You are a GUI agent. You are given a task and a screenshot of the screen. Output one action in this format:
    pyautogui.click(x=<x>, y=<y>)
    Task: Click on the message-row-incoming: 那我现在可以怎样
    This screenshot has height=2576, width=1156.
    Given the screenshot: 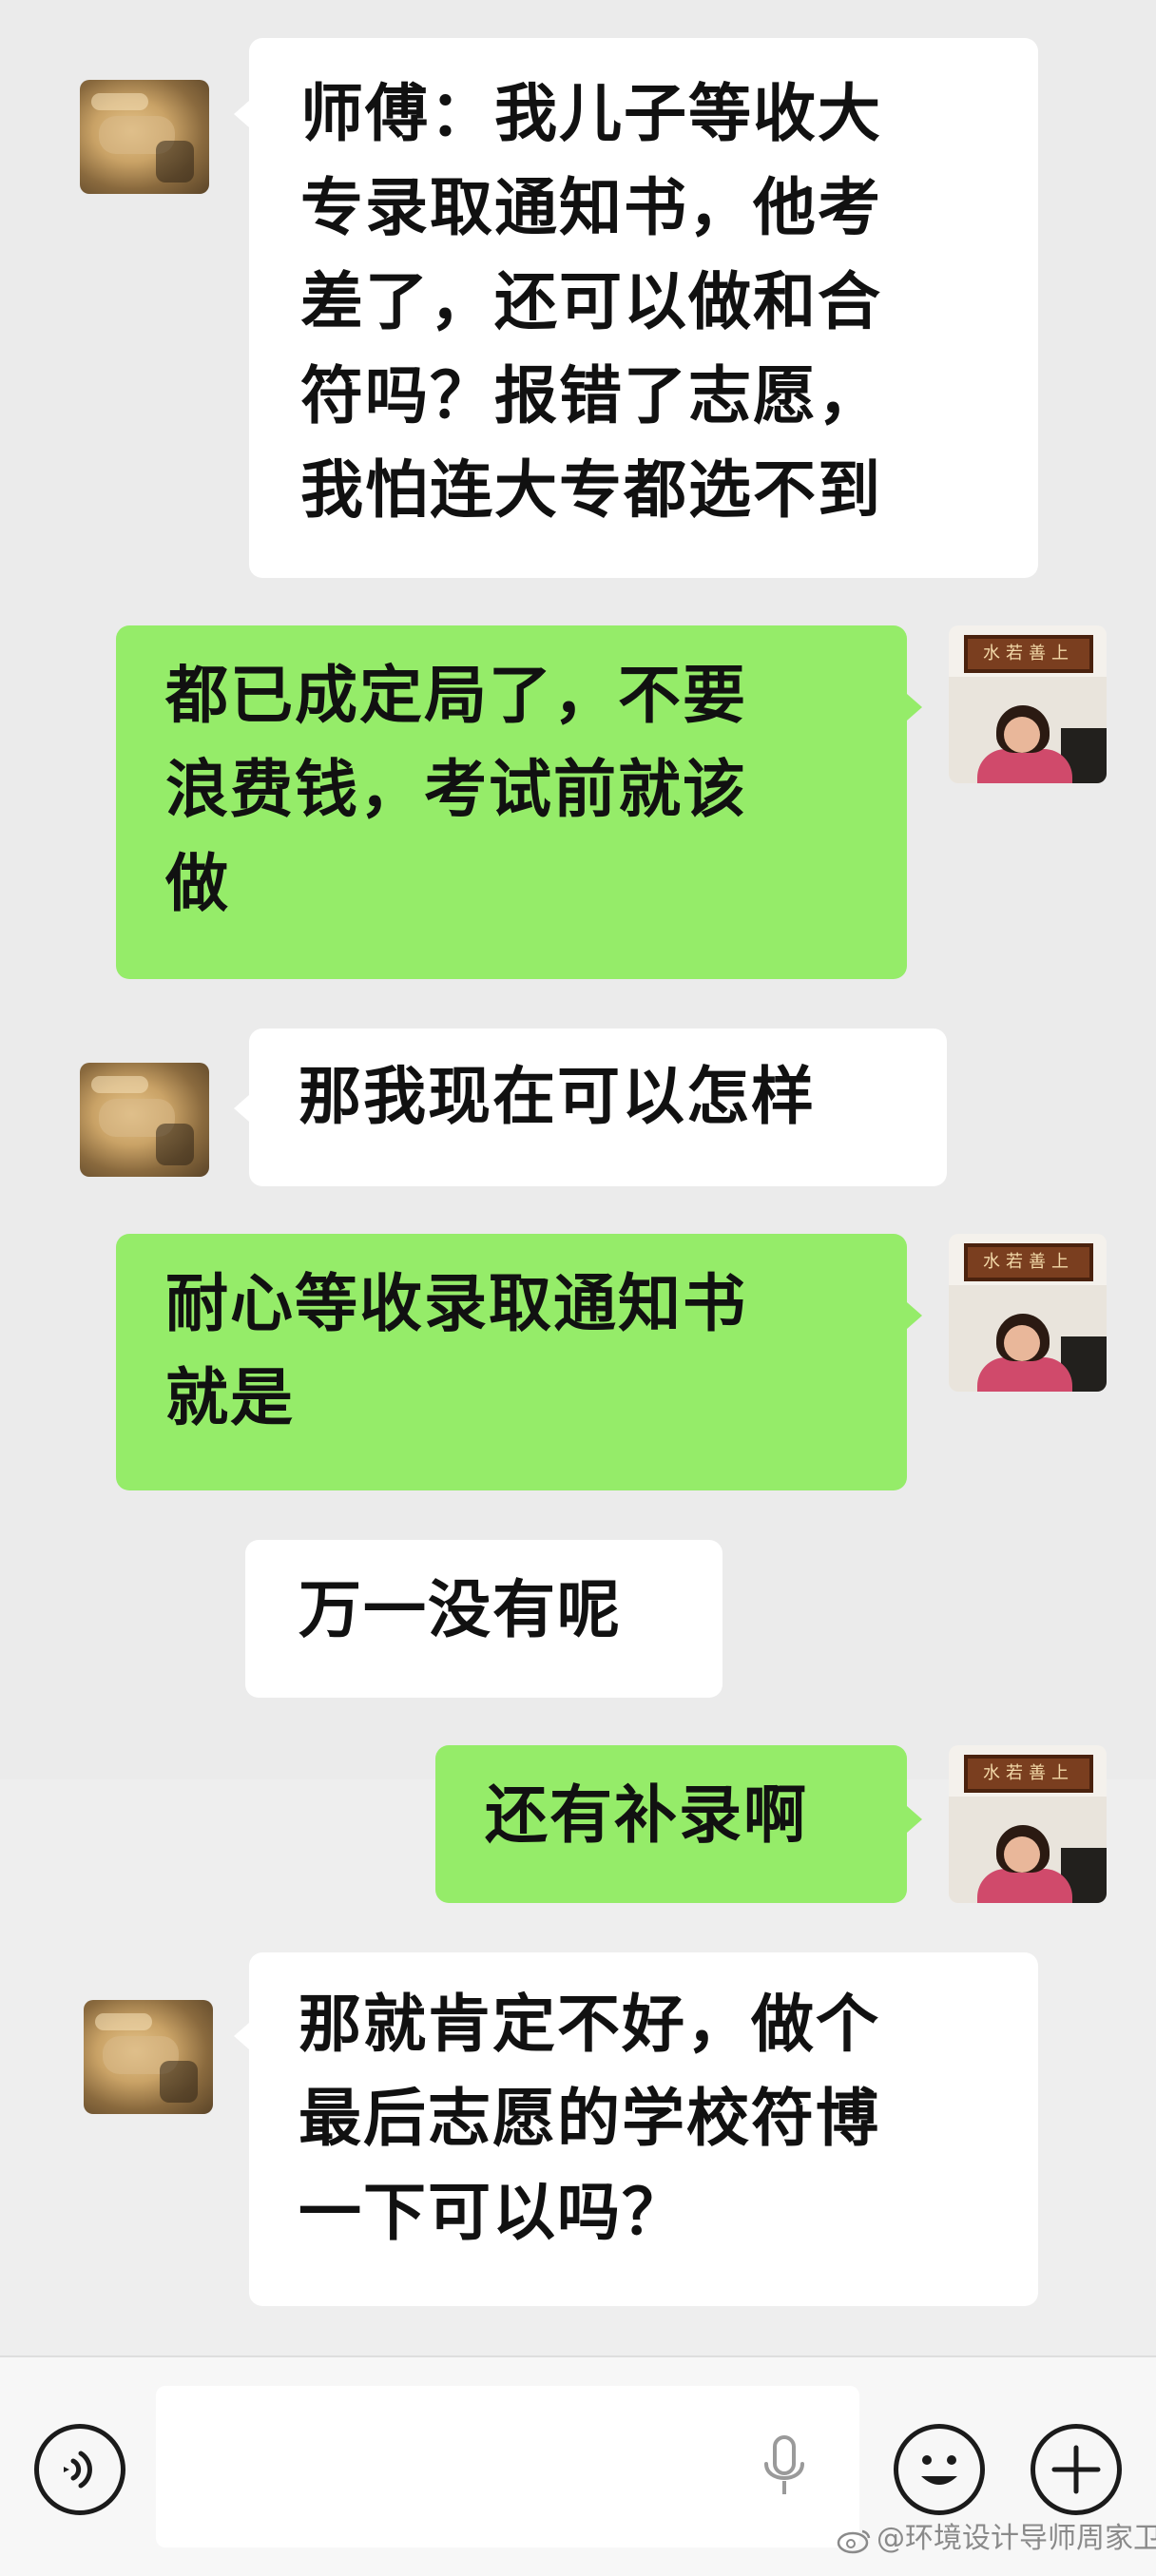 What is the action you would take?
    pyautogui.click(x=578, y=1109)
    